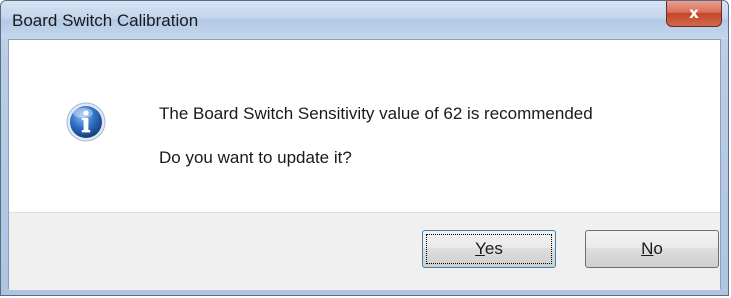 This screenshot has width=731, height=298. I want to click on no-button: No, so click(652, 249).